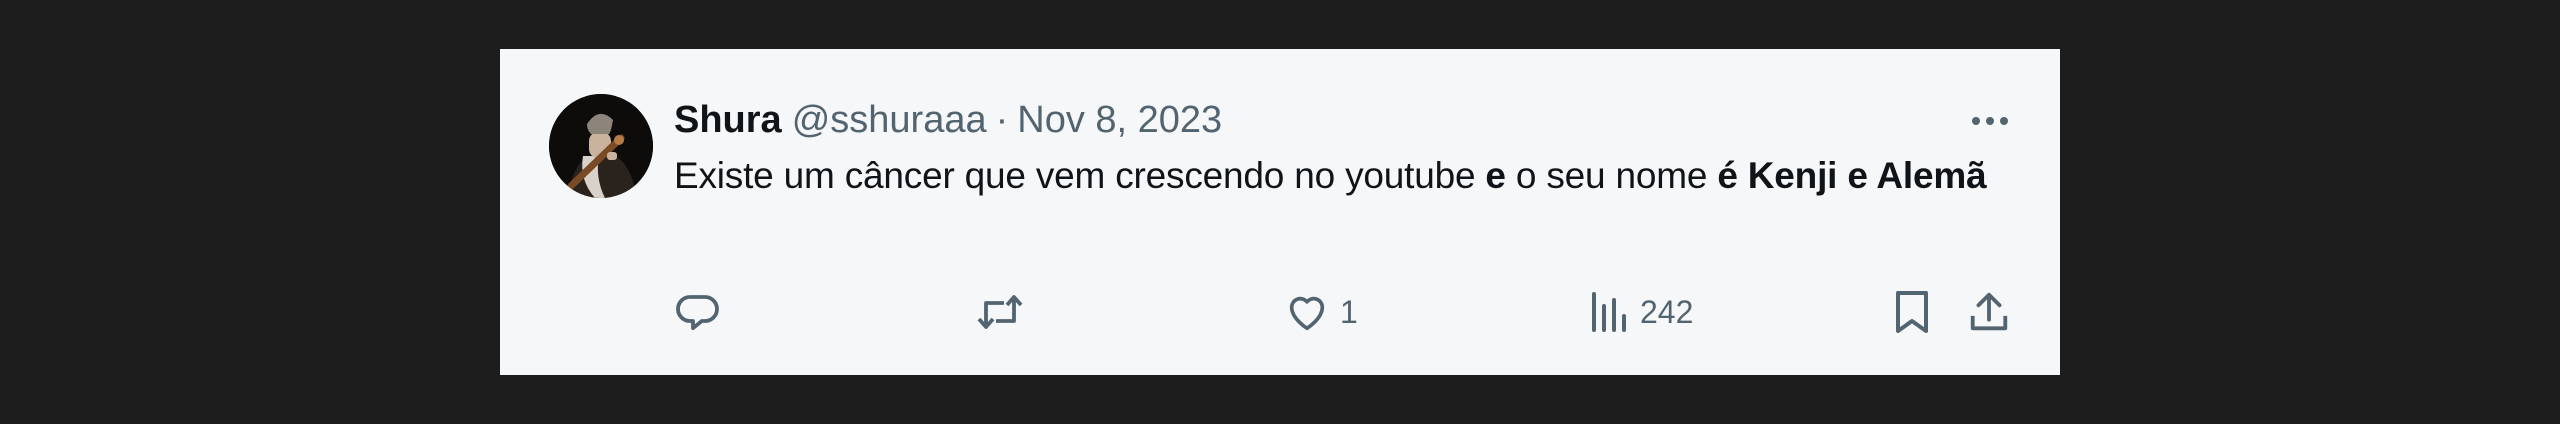 Image resolution: width=2560 pixels, height=424 pixels. I want to click on bookmark-icon, so click(1912, 312).